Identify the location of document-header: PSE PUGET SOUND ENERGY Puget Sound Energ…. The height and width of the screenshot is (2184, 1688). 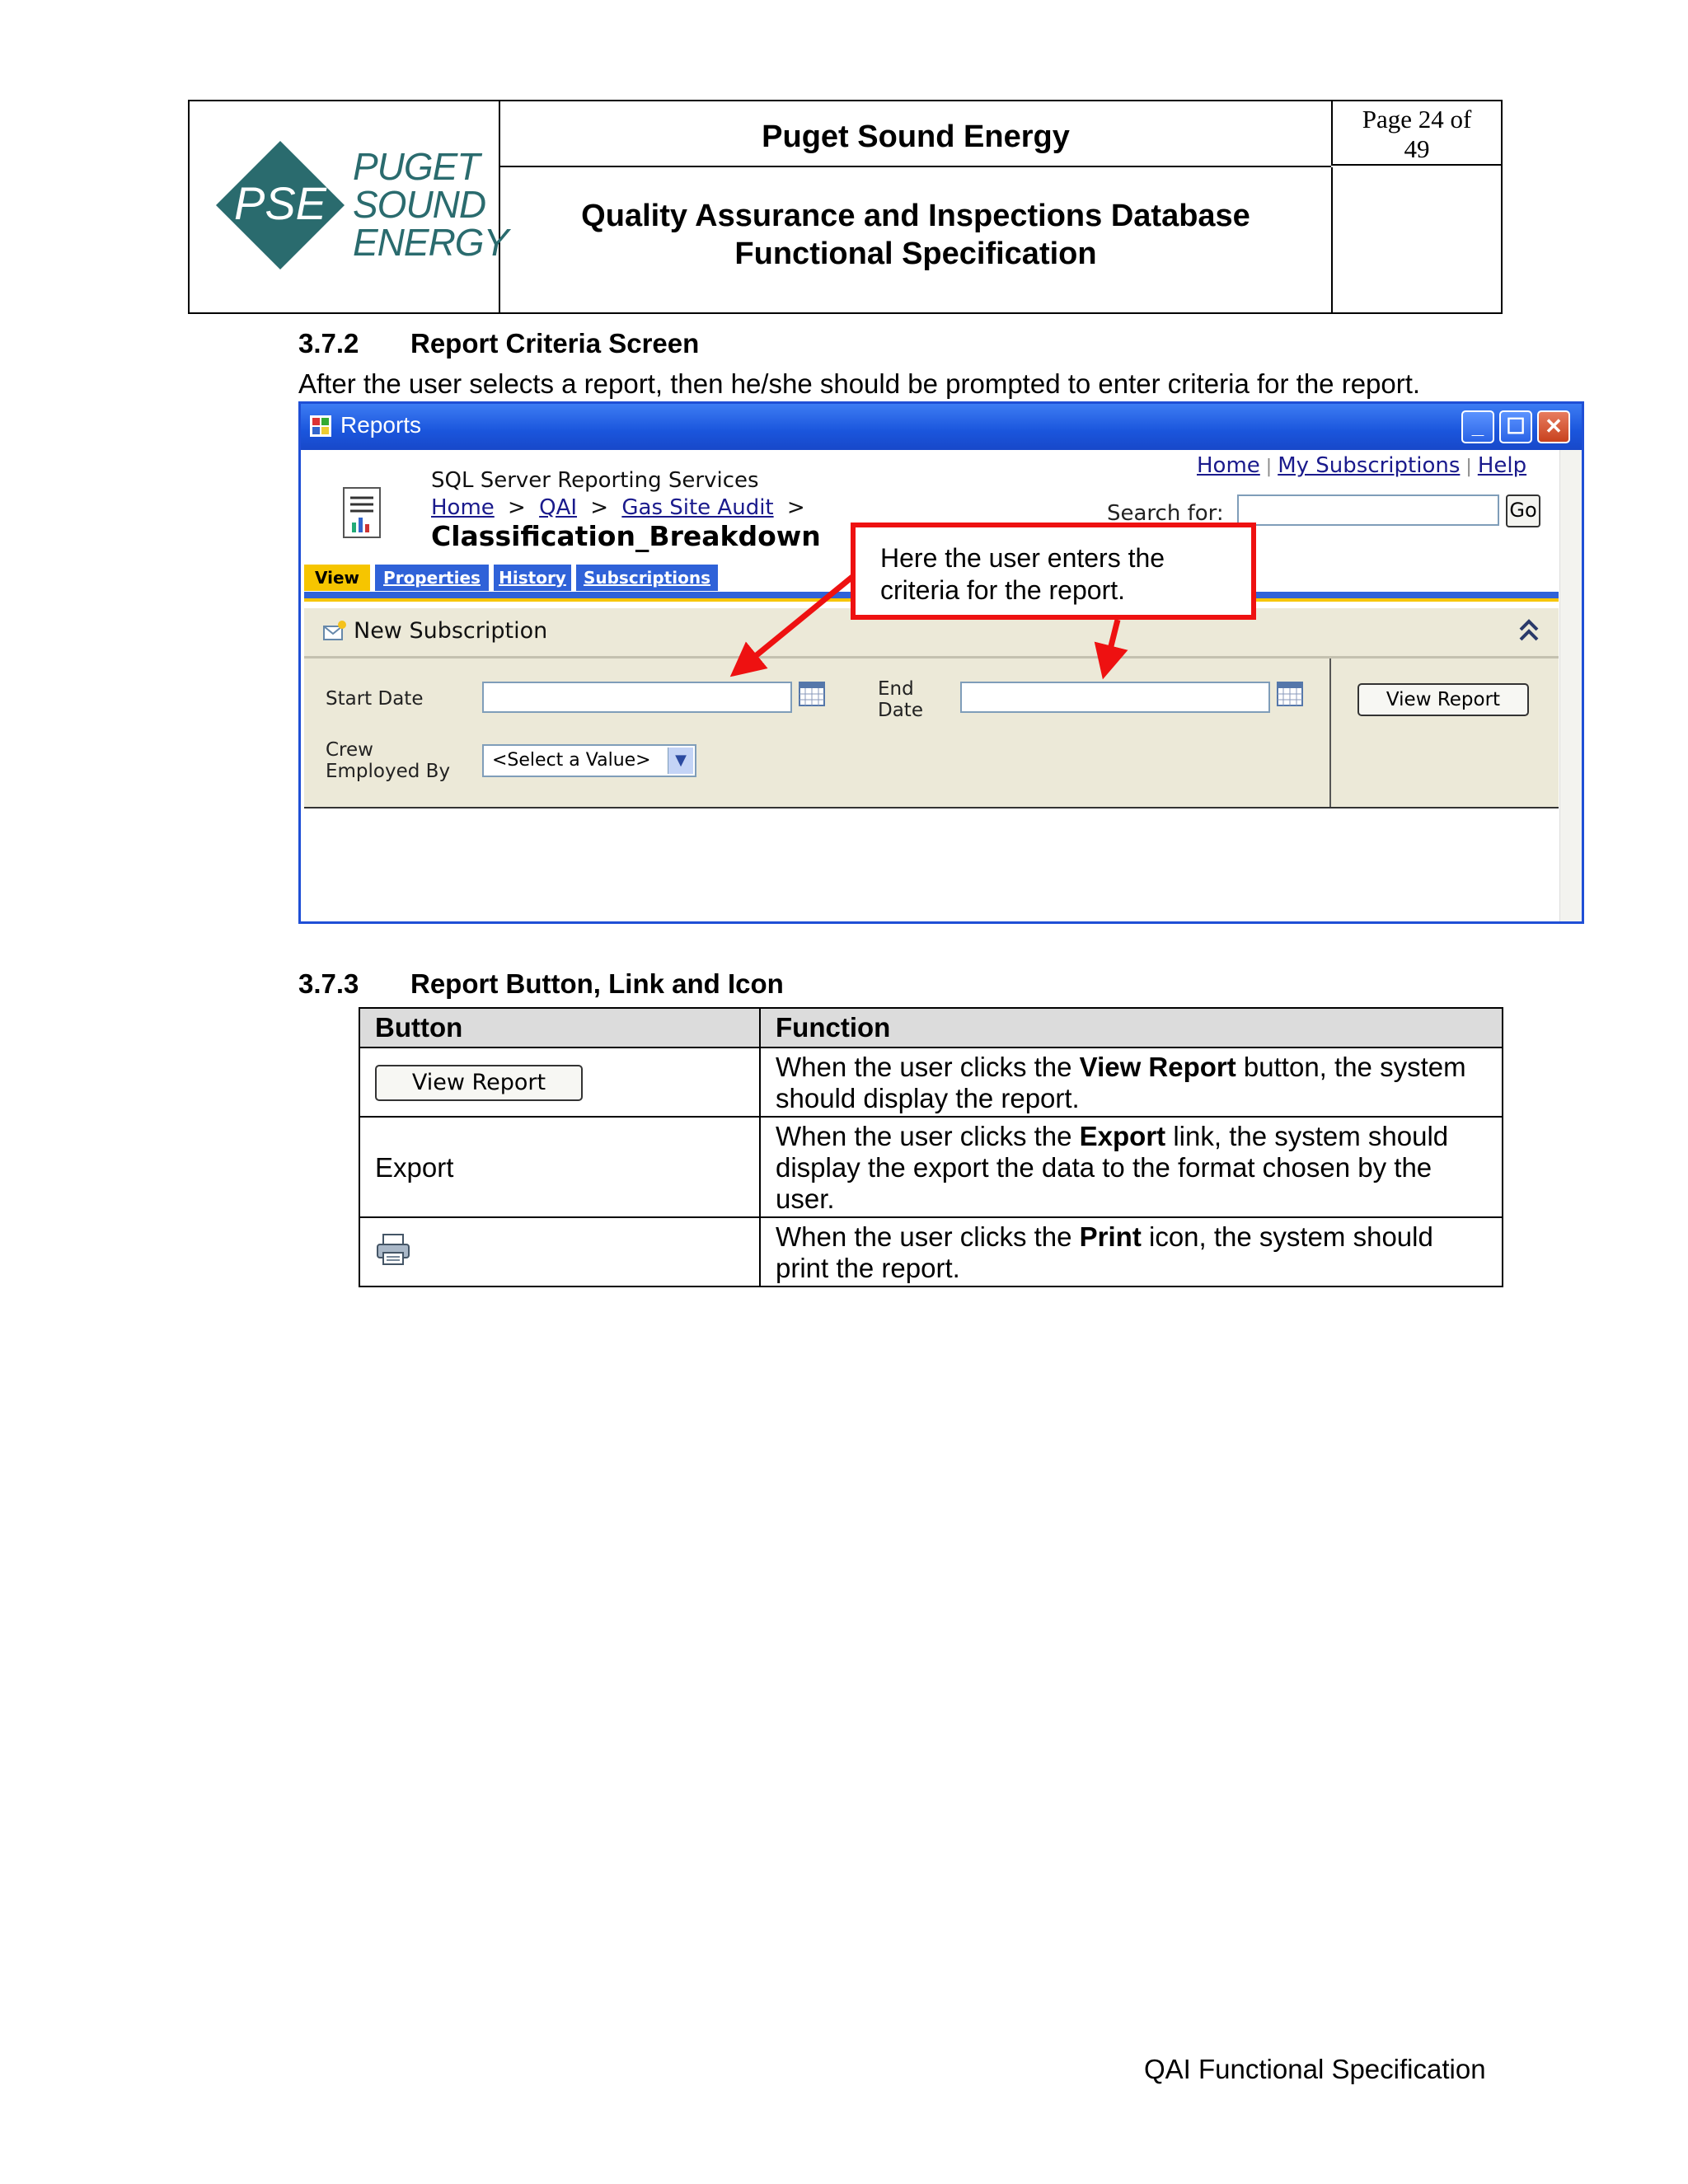
(845, 207).